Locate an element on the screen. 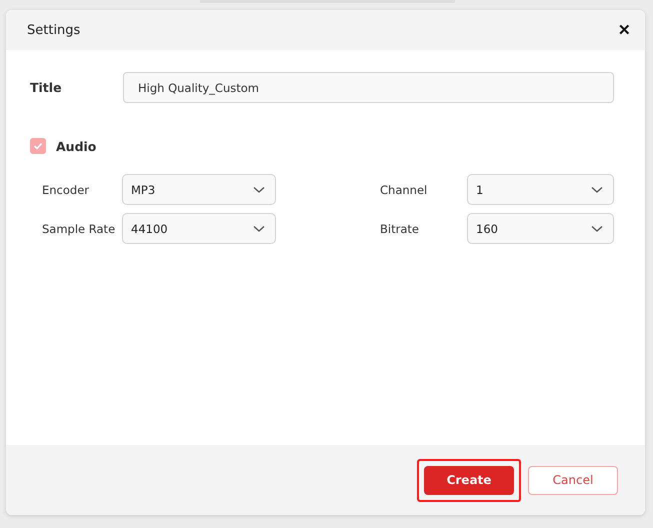  check-icon is located at coordinates (38, 146).